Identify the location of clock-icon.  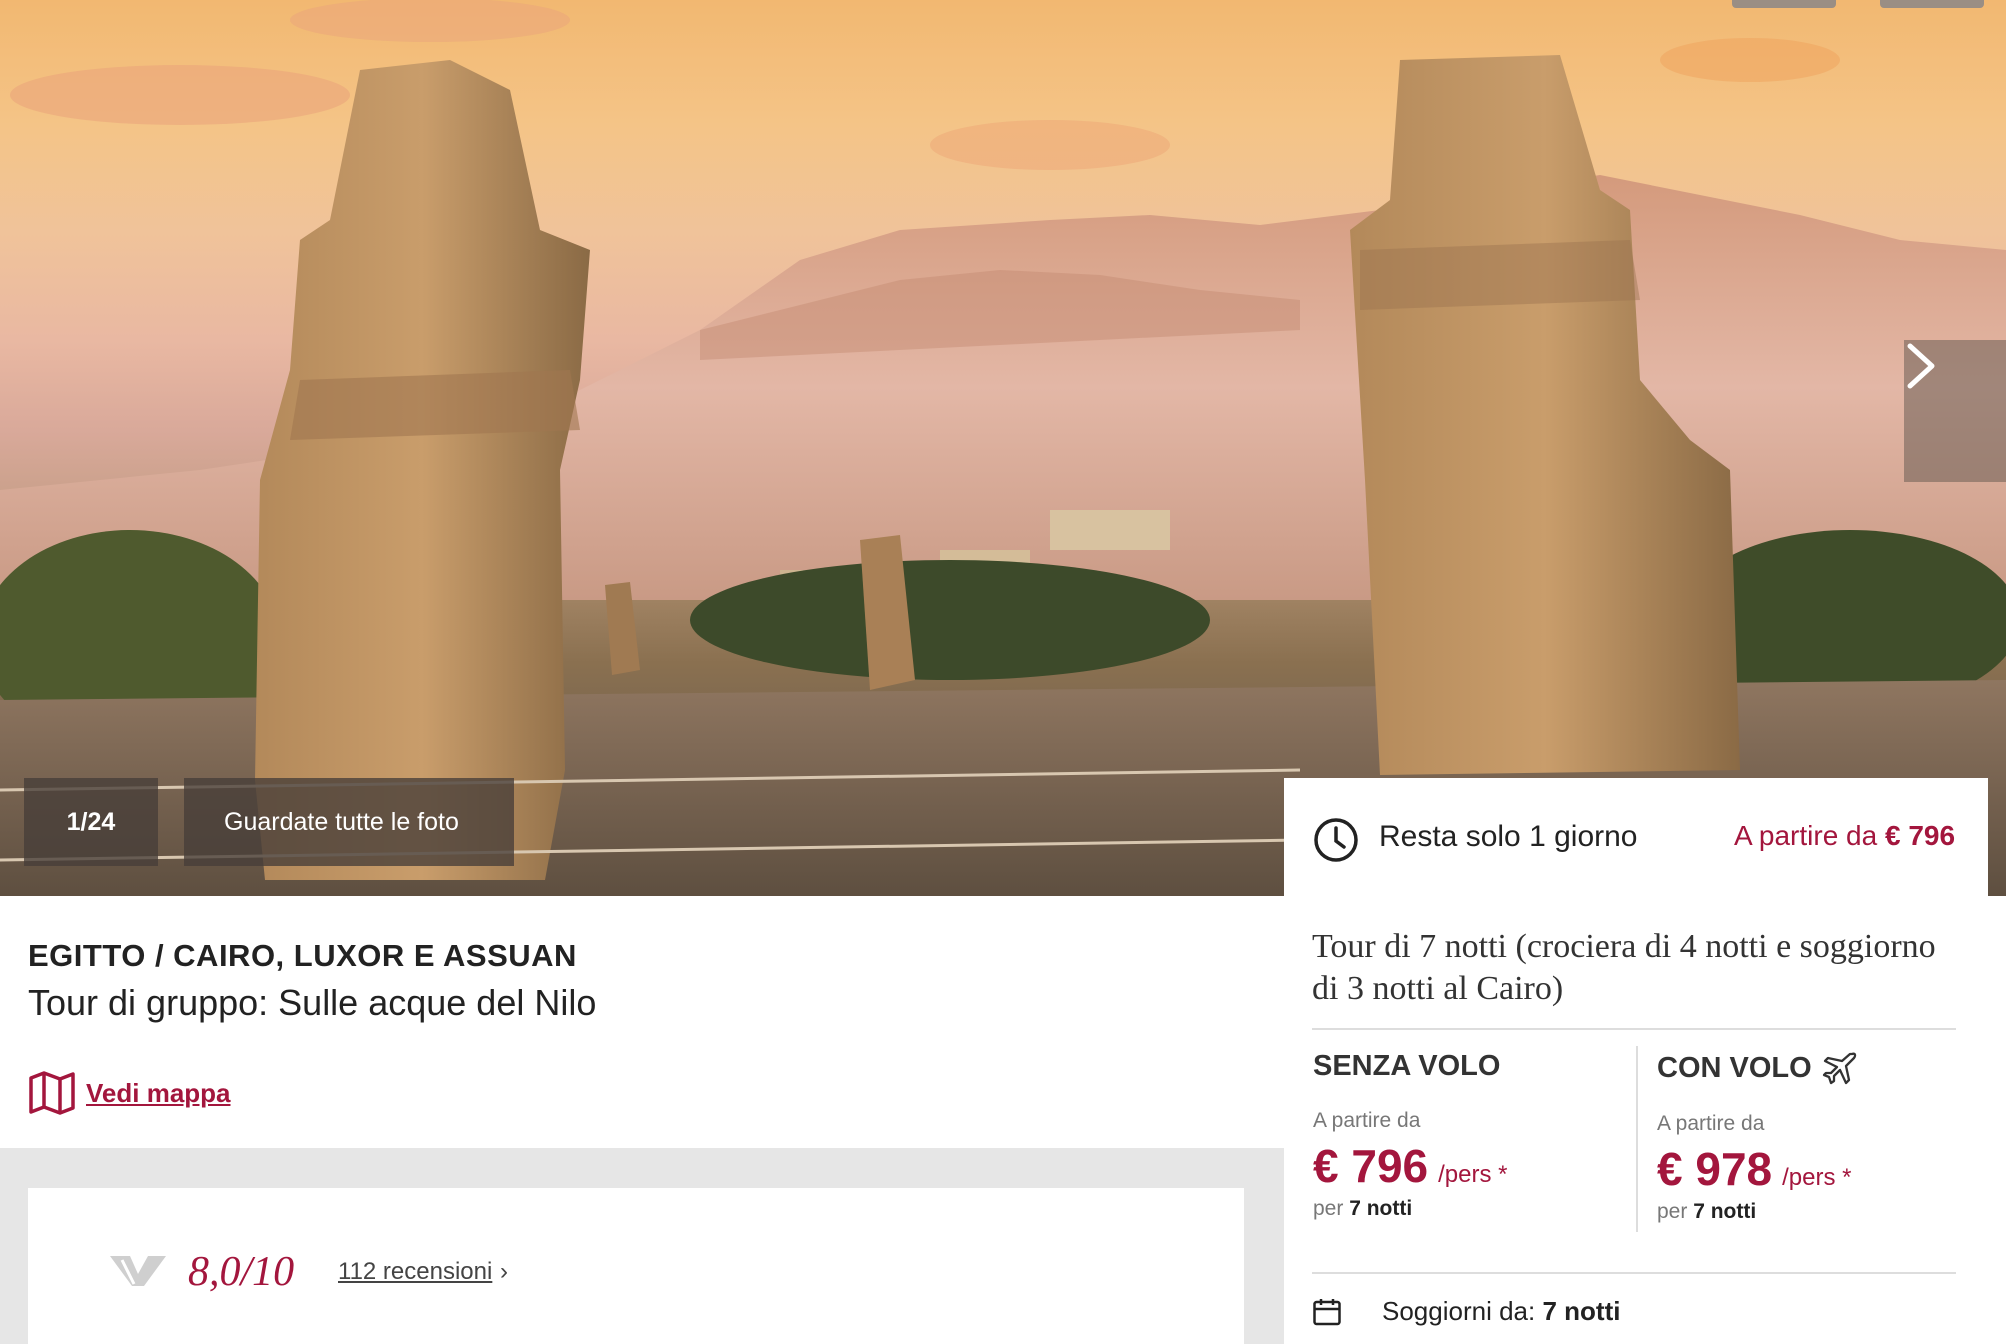
(1336, 840).